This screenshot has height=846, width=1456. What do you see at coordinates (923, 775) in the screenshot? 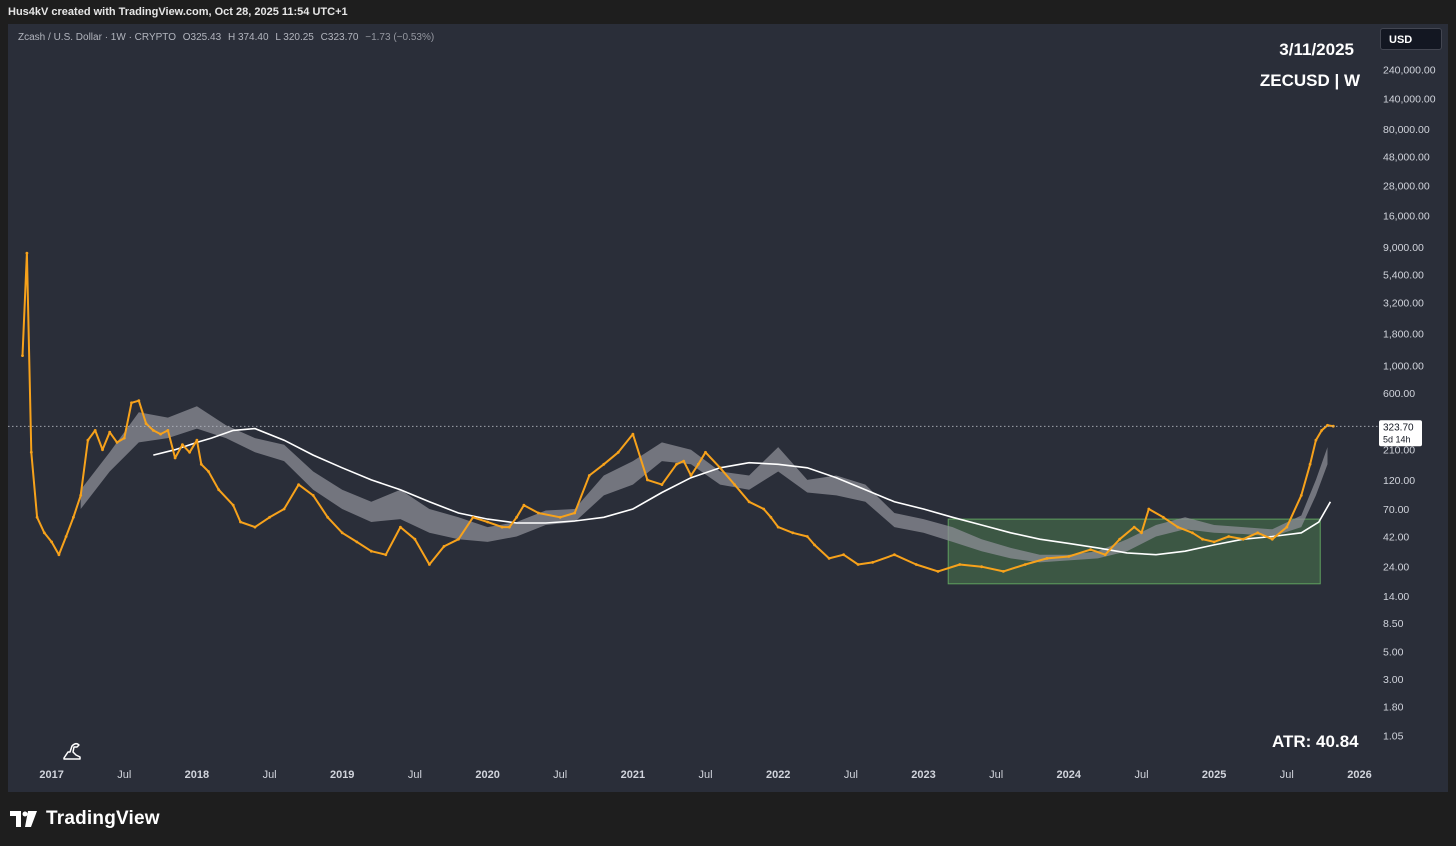
I see `x-tick-label: 2023` at bounding box center [923, 775].